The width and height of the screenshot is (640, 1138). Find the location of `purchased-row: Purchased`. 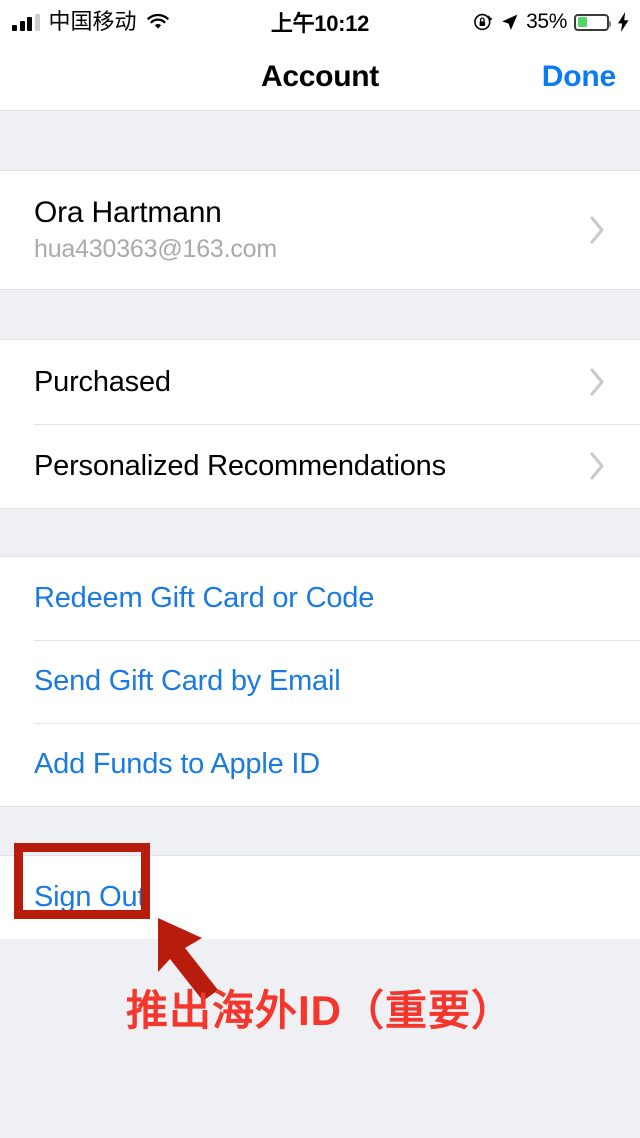

purchased-row: Purchased is located at coordinates (320, 382).